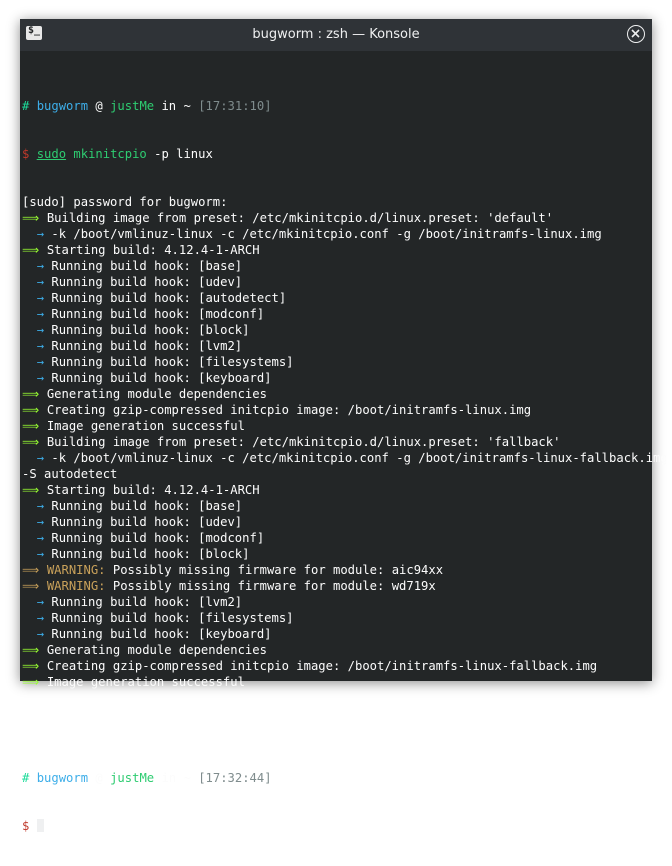 Image resolution: width=672 pixels, height=866 pixels. What do you see at coordinates (336, 35) in the screenshot?
I see `title-bar: $_ bugworm : zsh — Konsole` at bounding box center [336, 35].